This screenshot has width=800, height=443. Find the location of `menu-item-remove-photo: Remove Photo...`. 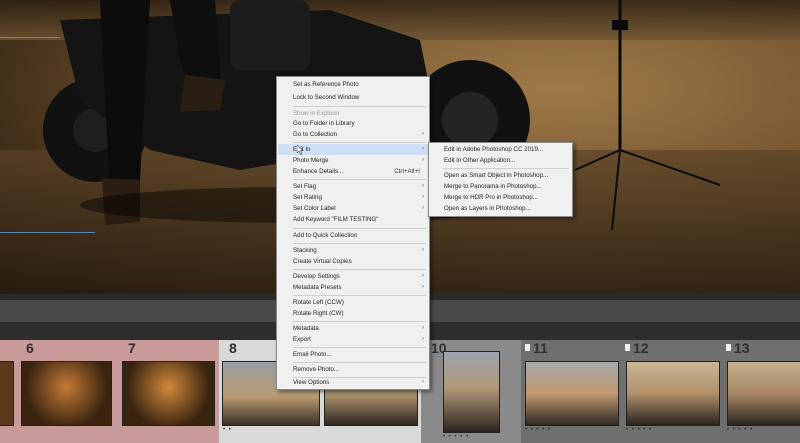

menu-item-remove-photo: Remove Photo... is located at coordinates (353, 369).